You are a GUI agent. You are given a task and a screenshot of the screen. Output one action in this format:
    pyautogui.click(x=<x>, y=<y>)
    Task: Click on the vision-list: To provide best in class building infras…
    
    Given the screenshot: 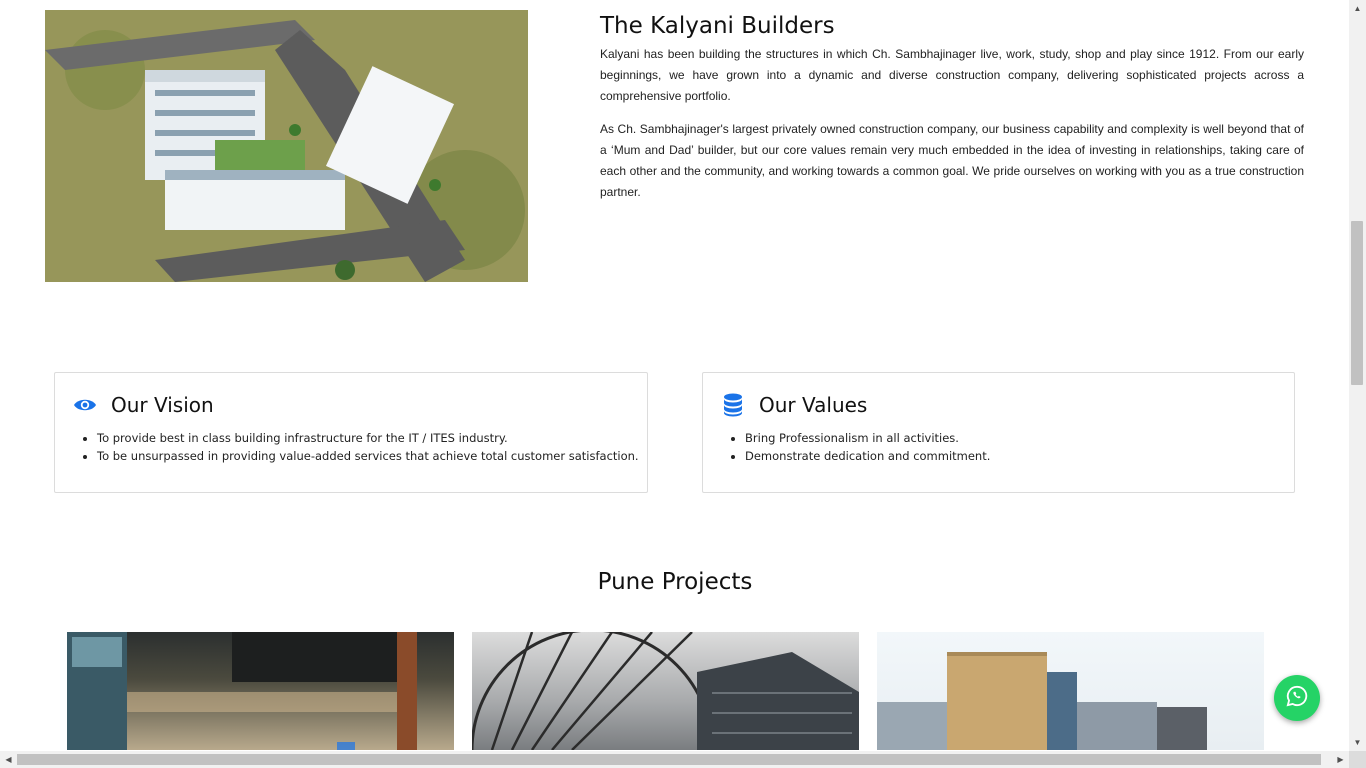 What is the action you would take?
    pyautogui.click(x=359, y=447)
    